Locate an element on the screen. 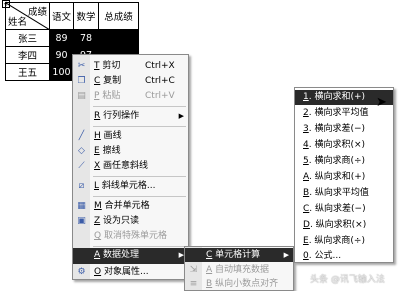 Image resolution: width=400 pixels, height=291 pixels. menu-item-label: 画线 is located at coordinates (112, 136).